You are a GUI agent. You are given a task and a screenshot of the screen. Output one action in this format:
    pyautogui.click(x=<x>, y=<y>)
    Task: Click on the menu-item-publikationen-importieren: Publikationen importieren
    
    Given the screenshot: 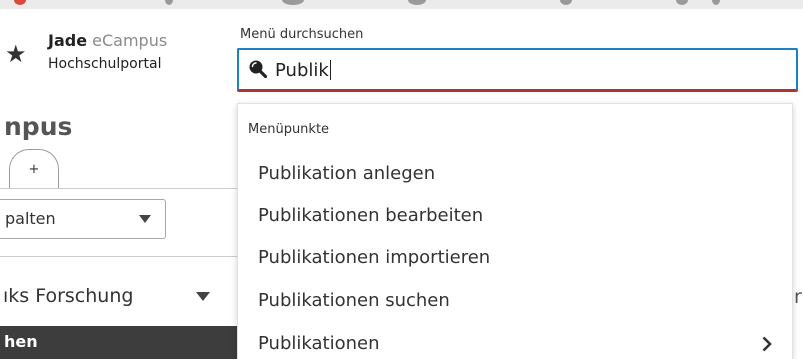 What is the action you would take?
    pyautogui.click(x=515, y=258)
    